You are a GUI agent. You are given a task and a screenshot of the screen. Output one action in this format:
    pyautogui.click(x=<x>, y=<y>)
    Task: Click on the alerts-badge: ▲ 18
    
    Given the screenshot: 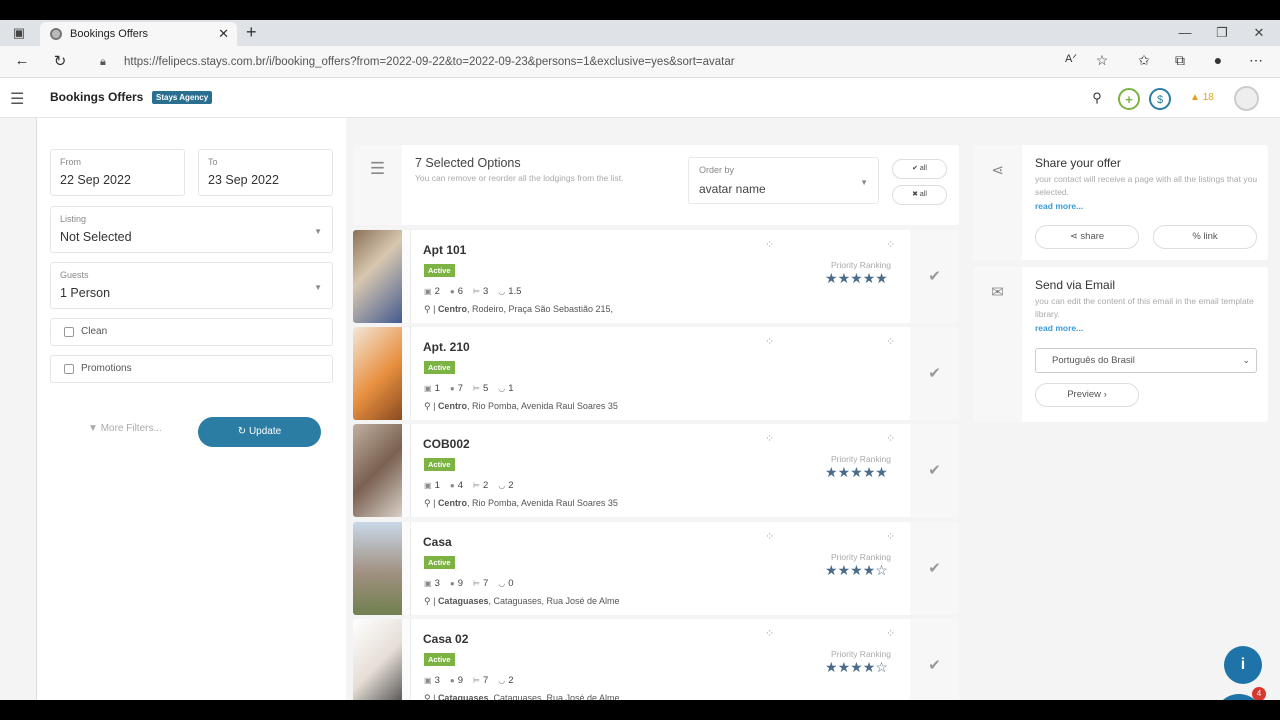 What is the action you would take?
    pyautogui.click(x=1202, y=97)
    